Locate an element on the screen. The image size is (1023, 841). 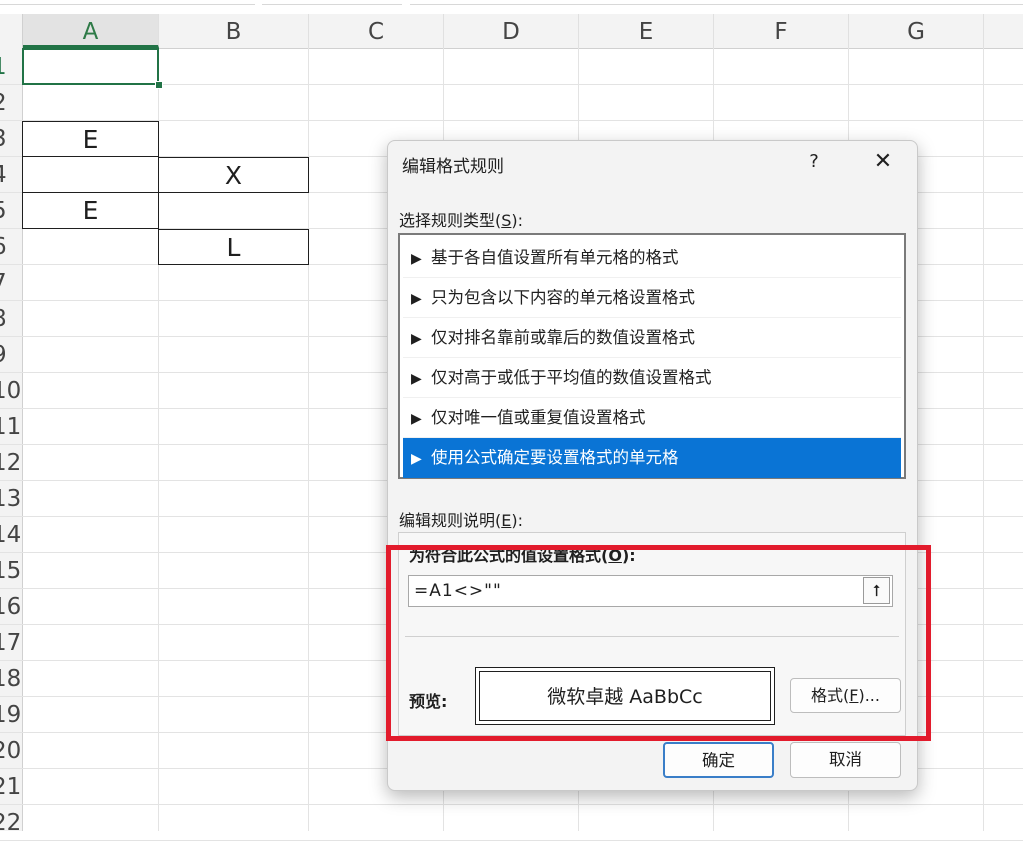
edit-rule-description-label: 编辑规则说明(E): is located at coordinates (461, 519).